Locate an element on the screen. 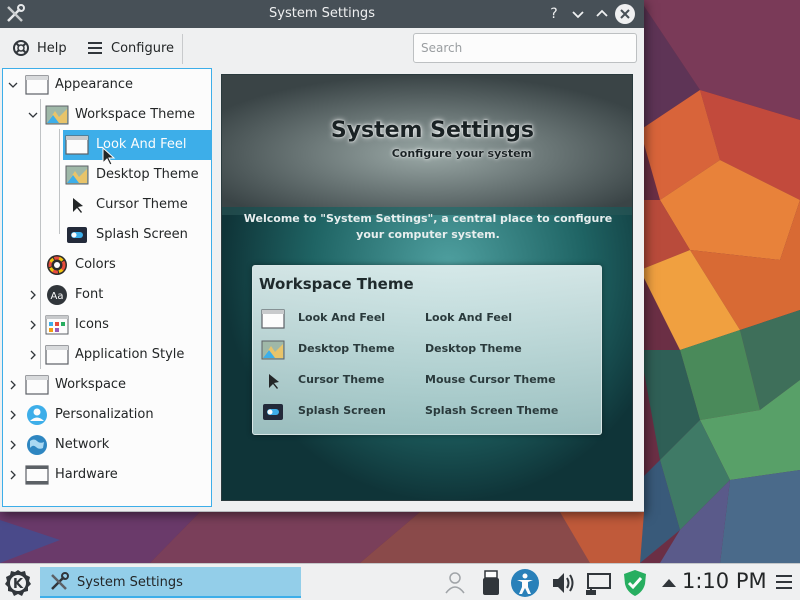 The height and width of the screenshot is (600, 800). tree-item-label: Appearance is located at coordinates (94, 84).